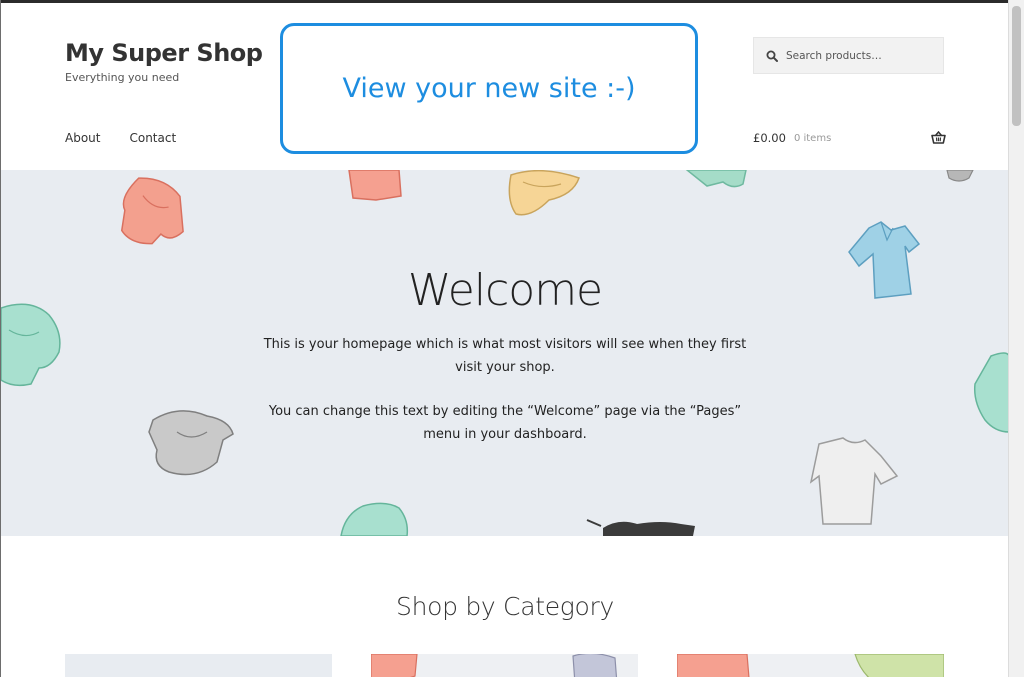 This screenshot has height=677, width=1024. What do you see at coordinates (772, 56) in the screenshot?
I see `search-icon` at bounding box center [772, 56].